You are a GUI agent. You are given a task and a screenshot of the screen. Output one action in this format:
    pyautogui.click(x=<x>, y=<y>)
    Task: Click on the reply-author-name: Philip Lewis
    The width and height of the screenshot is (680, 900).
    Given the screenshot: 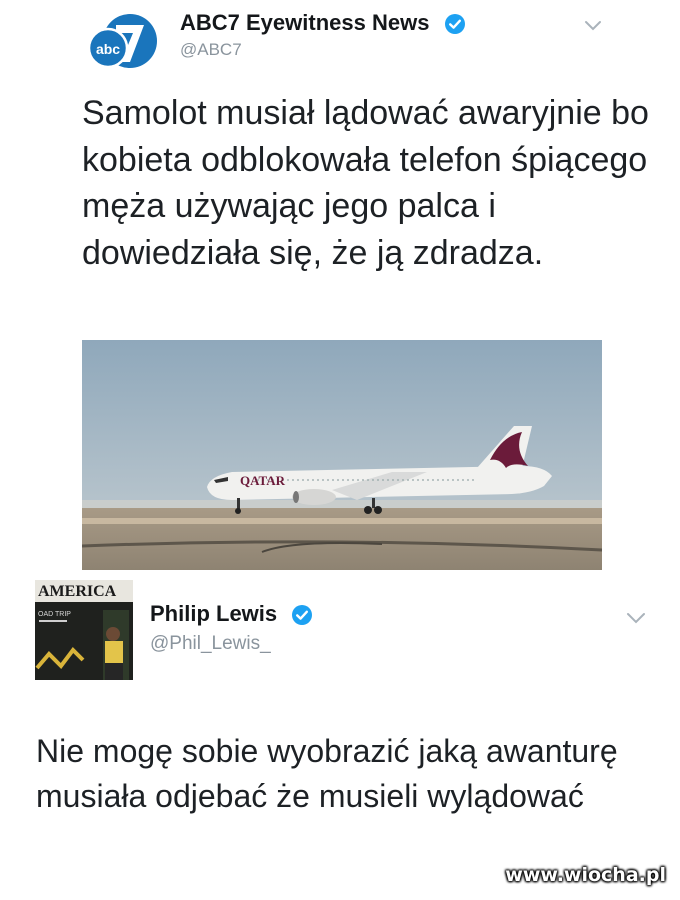 What is the action you would take?
    pyautogui.click(x=231, y=614)
    